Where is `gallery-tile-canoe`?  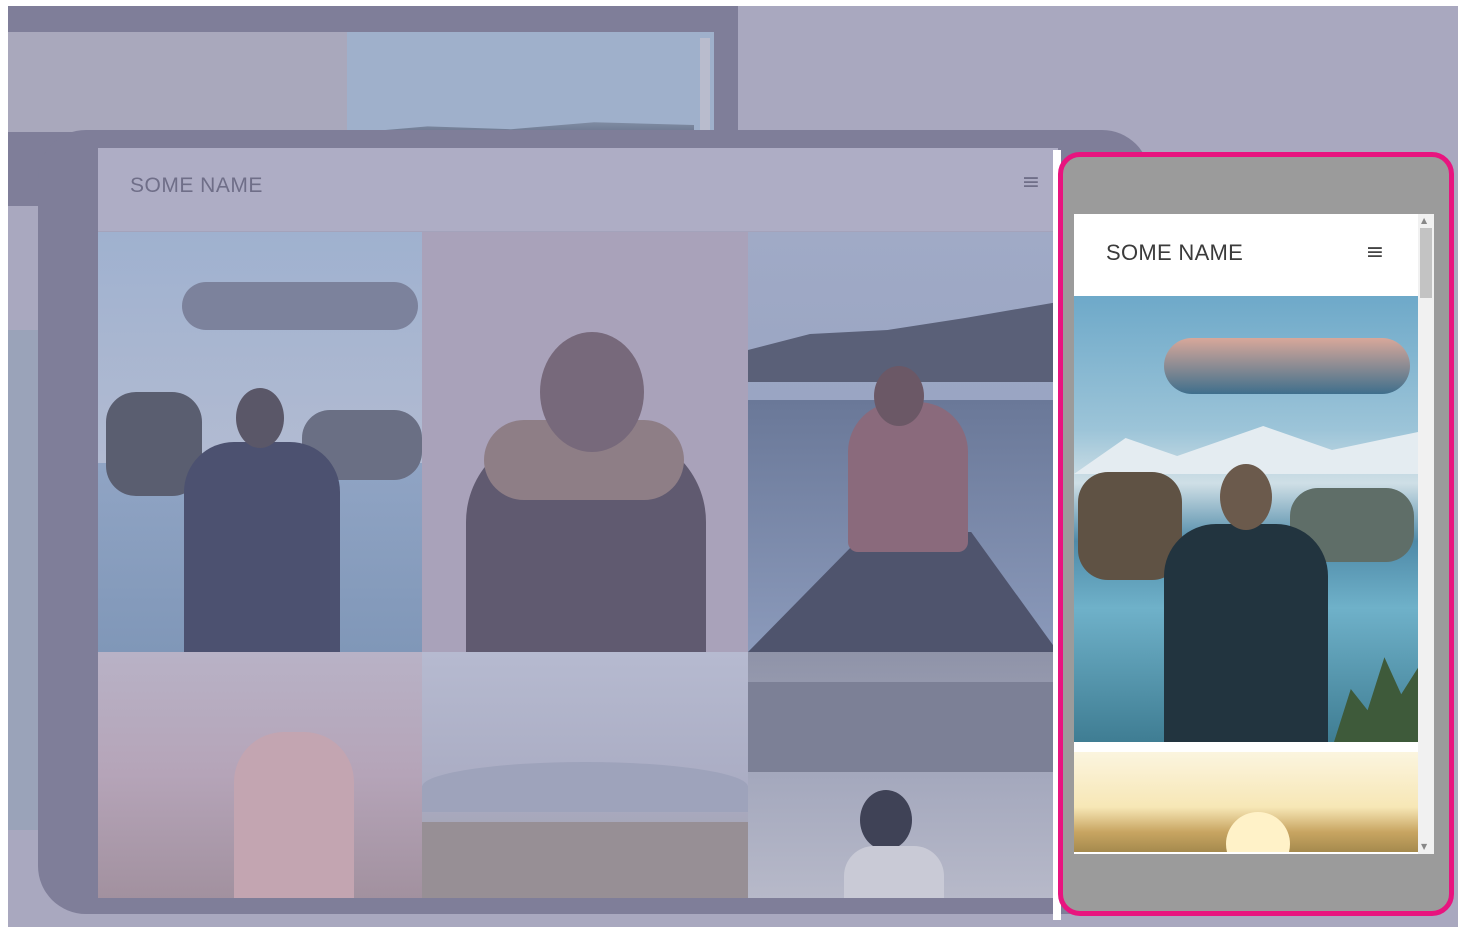
gallery-tile-canoe is located at coordinates (903, 442).